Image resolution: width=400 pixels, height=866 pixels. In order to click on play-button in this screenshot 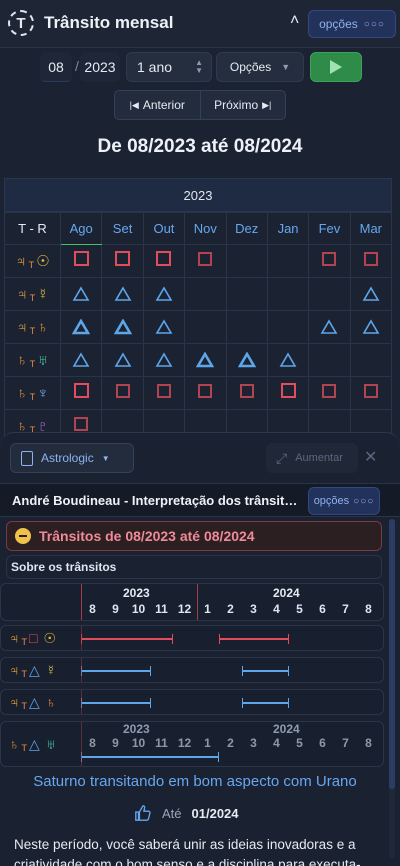, I will do `click(336, 67)`.